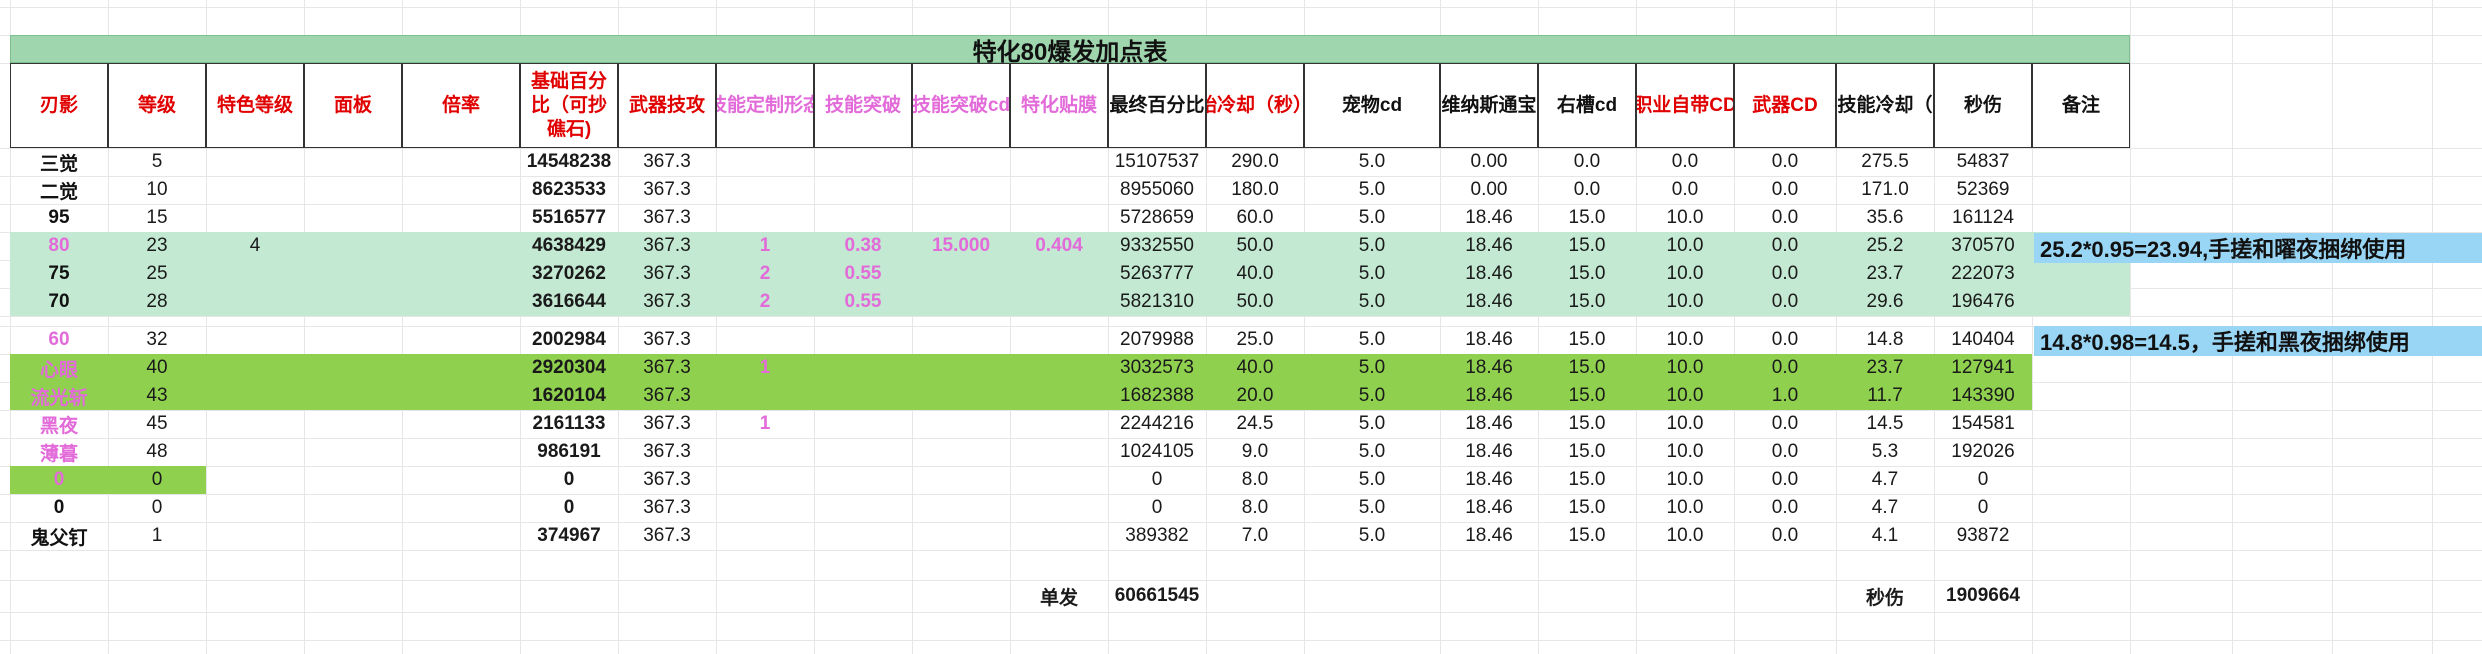 This screenshot has height=654, width=2482. What do you see at coordinates (1983, 396) in the screenshot?
I see `table-cell: 143390` at bounding box center [1983, 396].